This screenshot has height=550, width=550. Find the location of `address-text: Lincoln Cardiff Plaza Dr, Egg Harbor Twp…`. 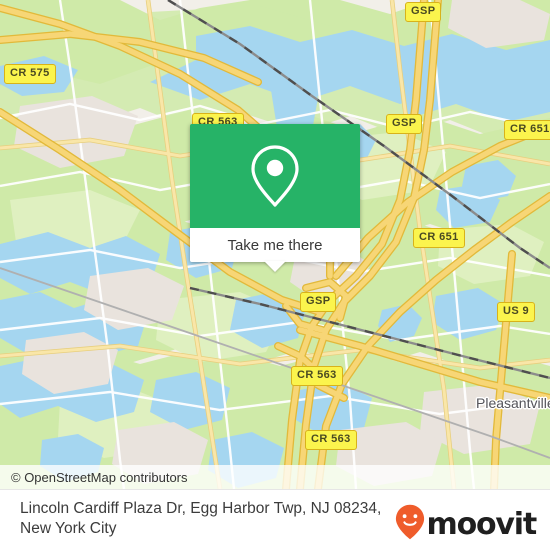

address-text: Lincoln Cardiff Plaza Dr, Egg Harbor Twp… is located at coordinates (212, 519).